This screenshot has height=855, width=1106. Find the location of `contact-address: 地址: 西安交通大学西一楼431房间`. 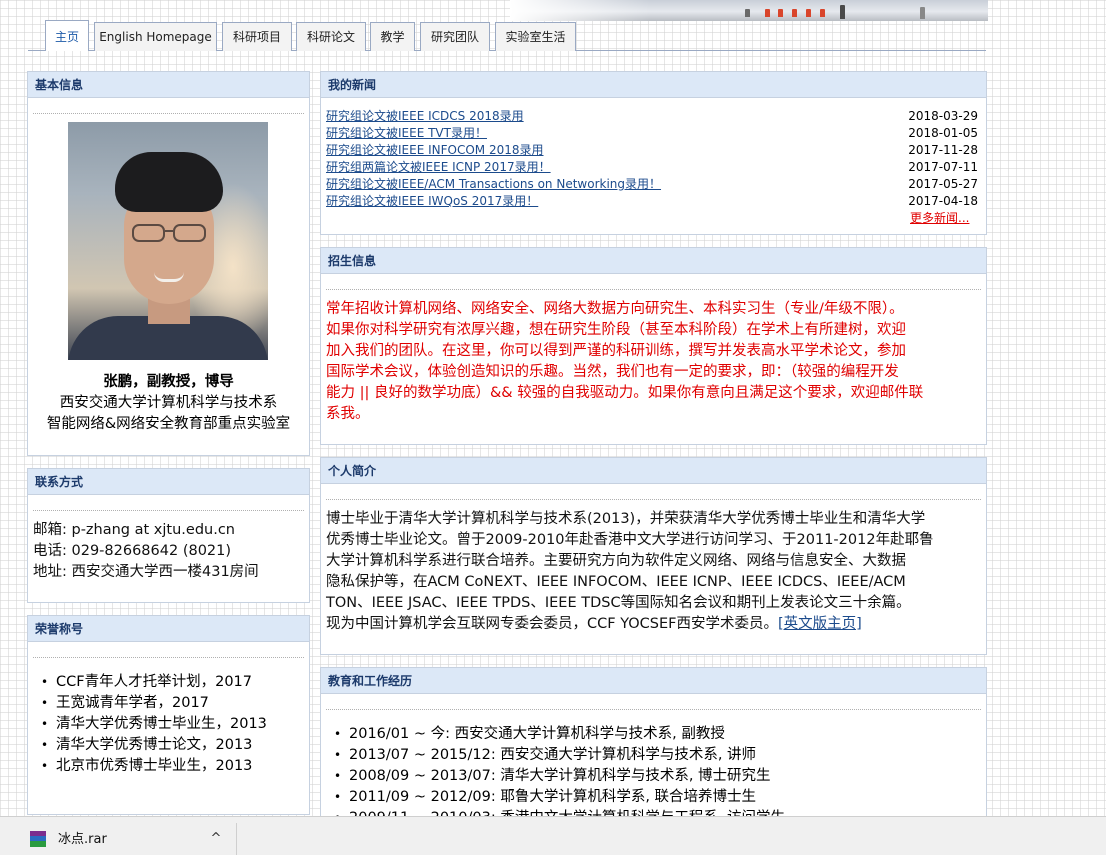

contact-address: 地址: 西安交通大学西一楼431房间 is located at coordinates (146, 572).